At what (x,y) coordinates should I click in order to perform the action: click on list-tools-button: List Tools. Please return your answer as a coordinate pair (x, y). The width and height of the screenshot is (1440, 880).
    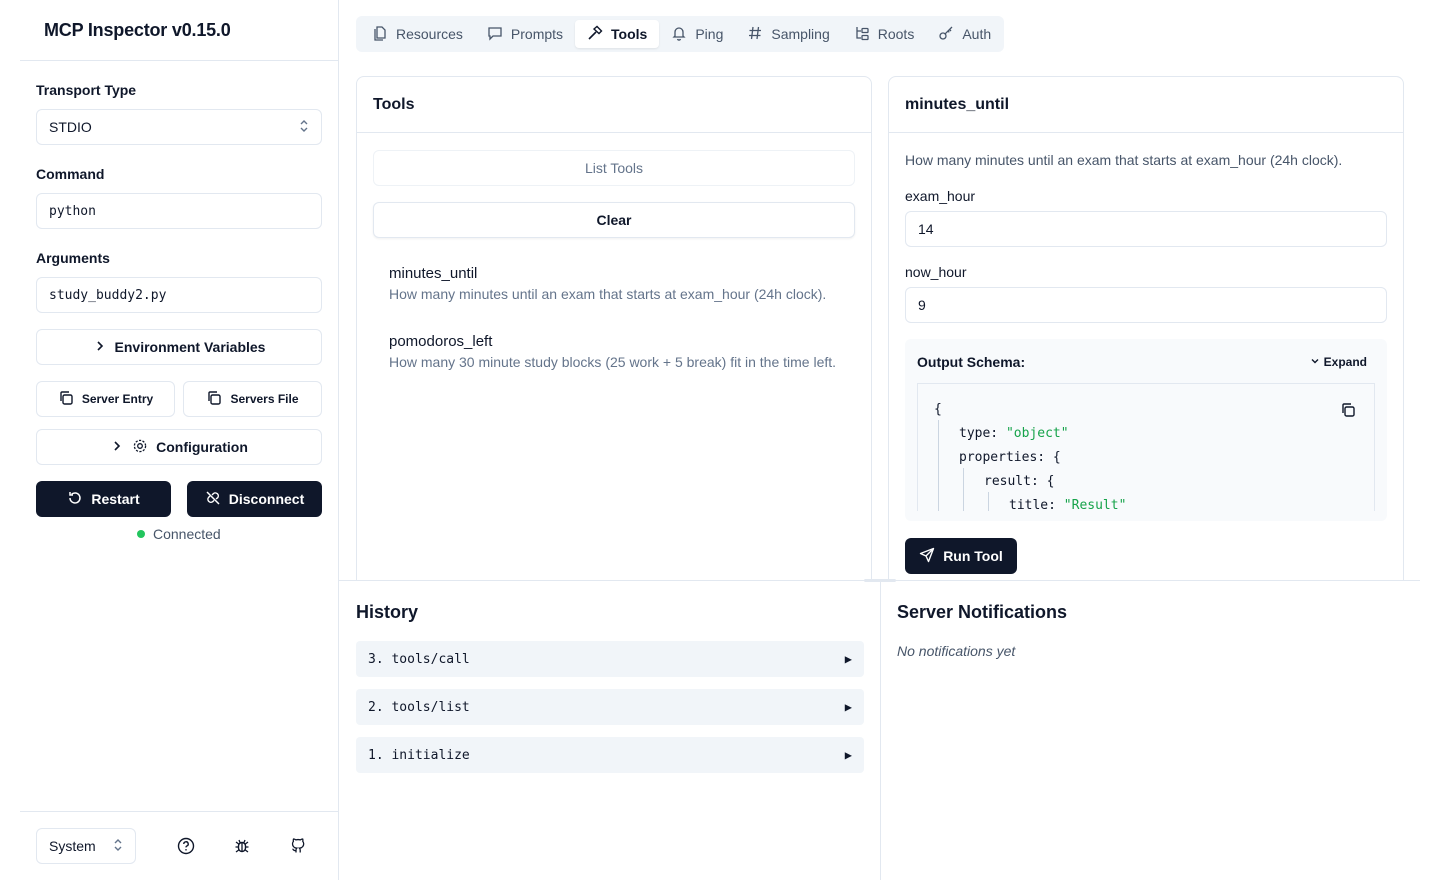
    Looking at the image, I should click on (614, 168).